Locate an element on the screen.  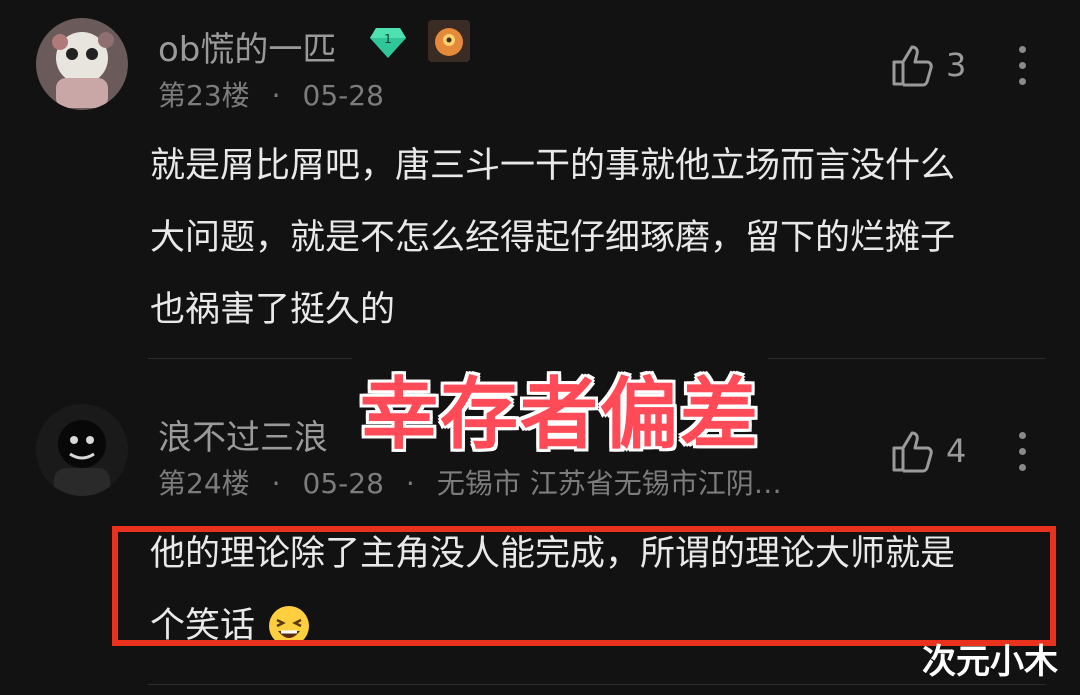
like-button-comment-2: 4 is located at coordinates (928, 451).